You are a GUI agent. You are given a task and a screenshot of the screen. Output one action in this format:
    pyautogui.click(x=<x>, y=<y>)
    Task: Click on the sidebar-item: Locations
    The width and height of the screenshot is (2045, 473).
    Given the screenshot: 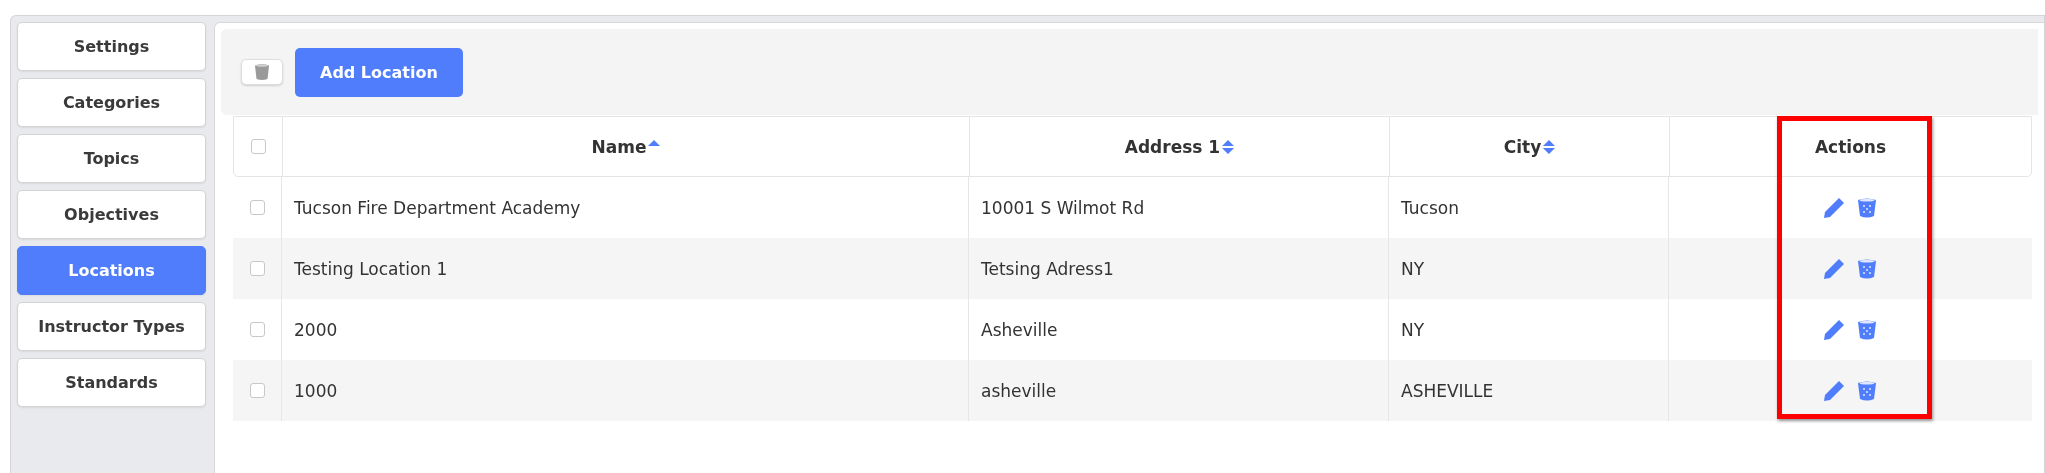 What is the action you would take?
    pyautogui.click(x=111, y=270)
    